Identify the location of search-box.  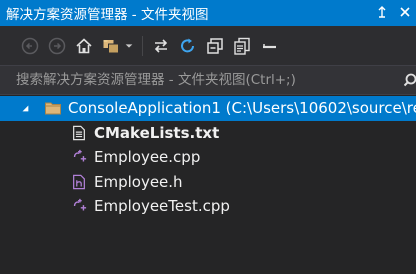
(208, 80).